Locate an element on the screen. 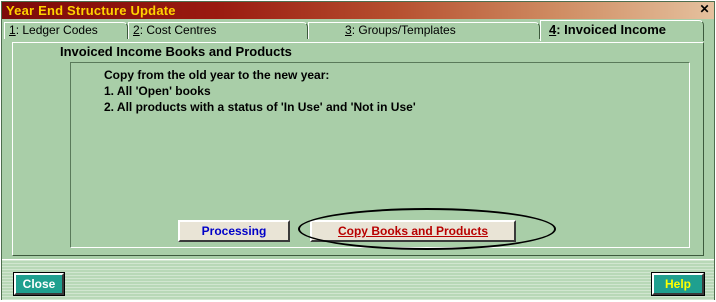 Image resolution: width=716 pixels, height=302 pixels. tab-groups-templates: 3: Groups/Templates is located at coordinates (424, 30).